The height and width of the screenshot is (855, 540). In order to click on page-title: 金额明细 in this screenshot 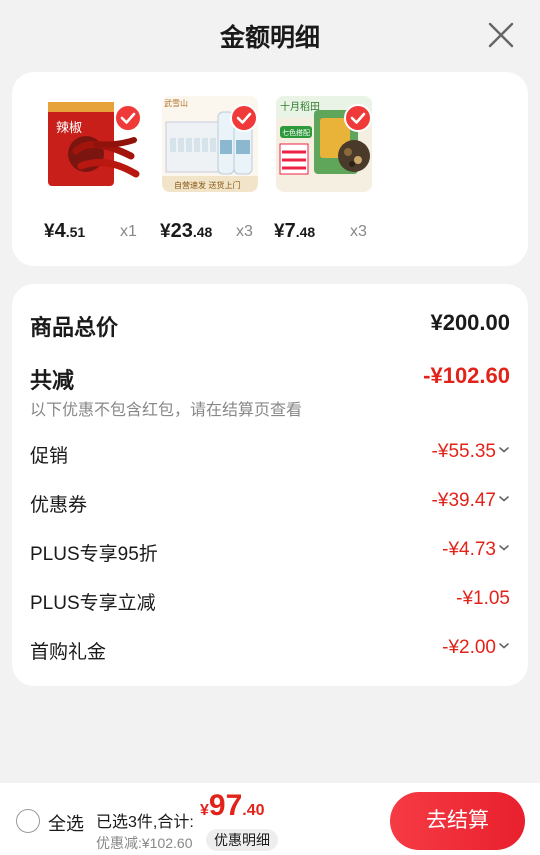, I will do `click(269, 38)`.